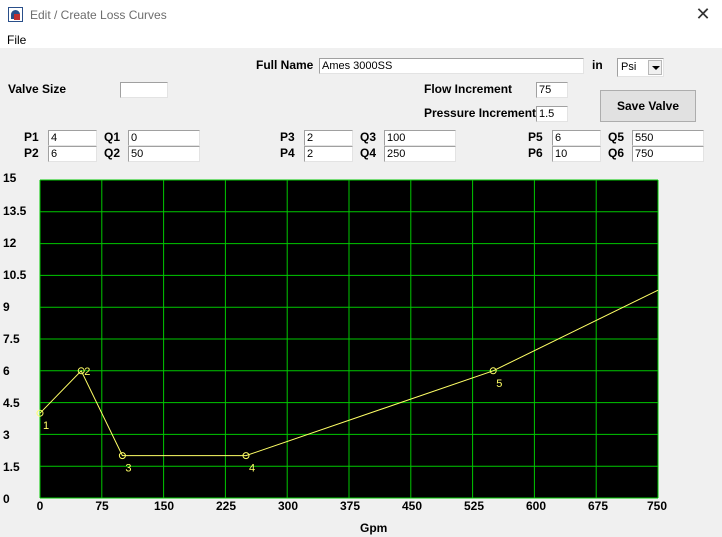 This screenshot has width=722, height=537. Describe the element at coordinates (87, 372) in the screenshot. I see `data-point-label: 2` at that location.